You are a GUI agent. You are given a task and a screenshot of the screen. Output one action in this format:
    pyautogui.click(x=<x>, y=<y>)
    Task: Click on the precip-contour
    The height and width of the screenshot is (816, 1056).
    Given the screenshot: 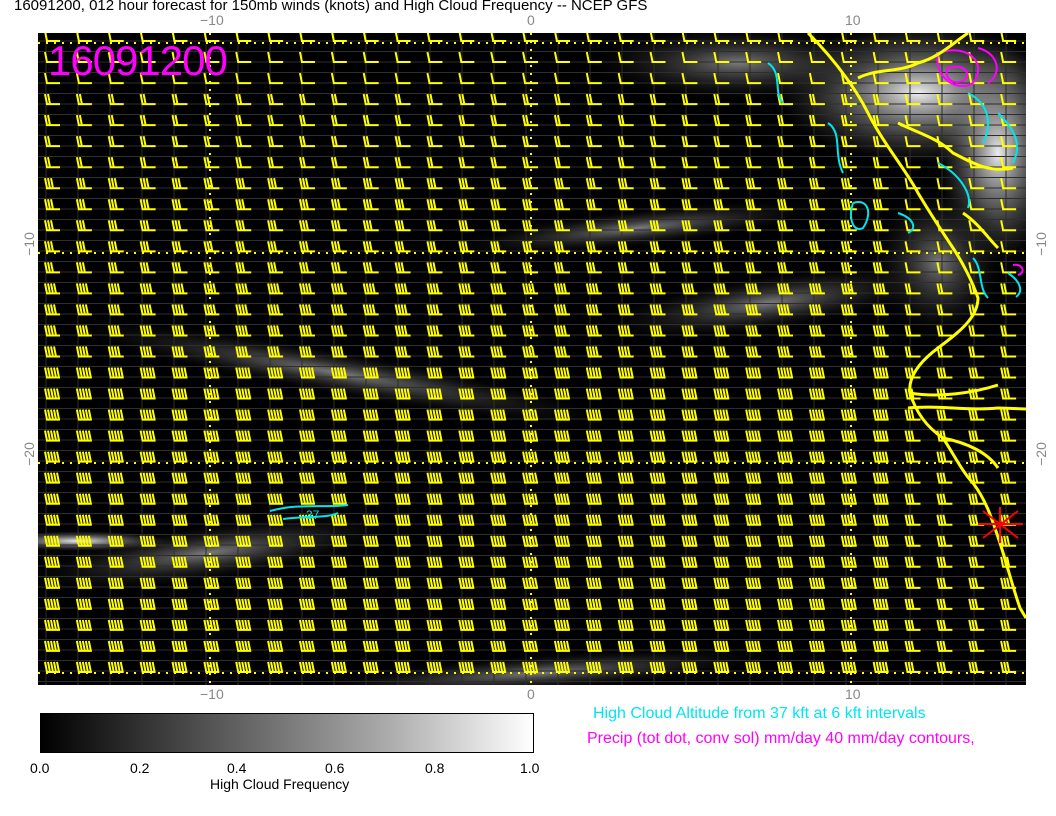 What is the action you would take?
    pyautogui.click(x=1018, y=269)
    